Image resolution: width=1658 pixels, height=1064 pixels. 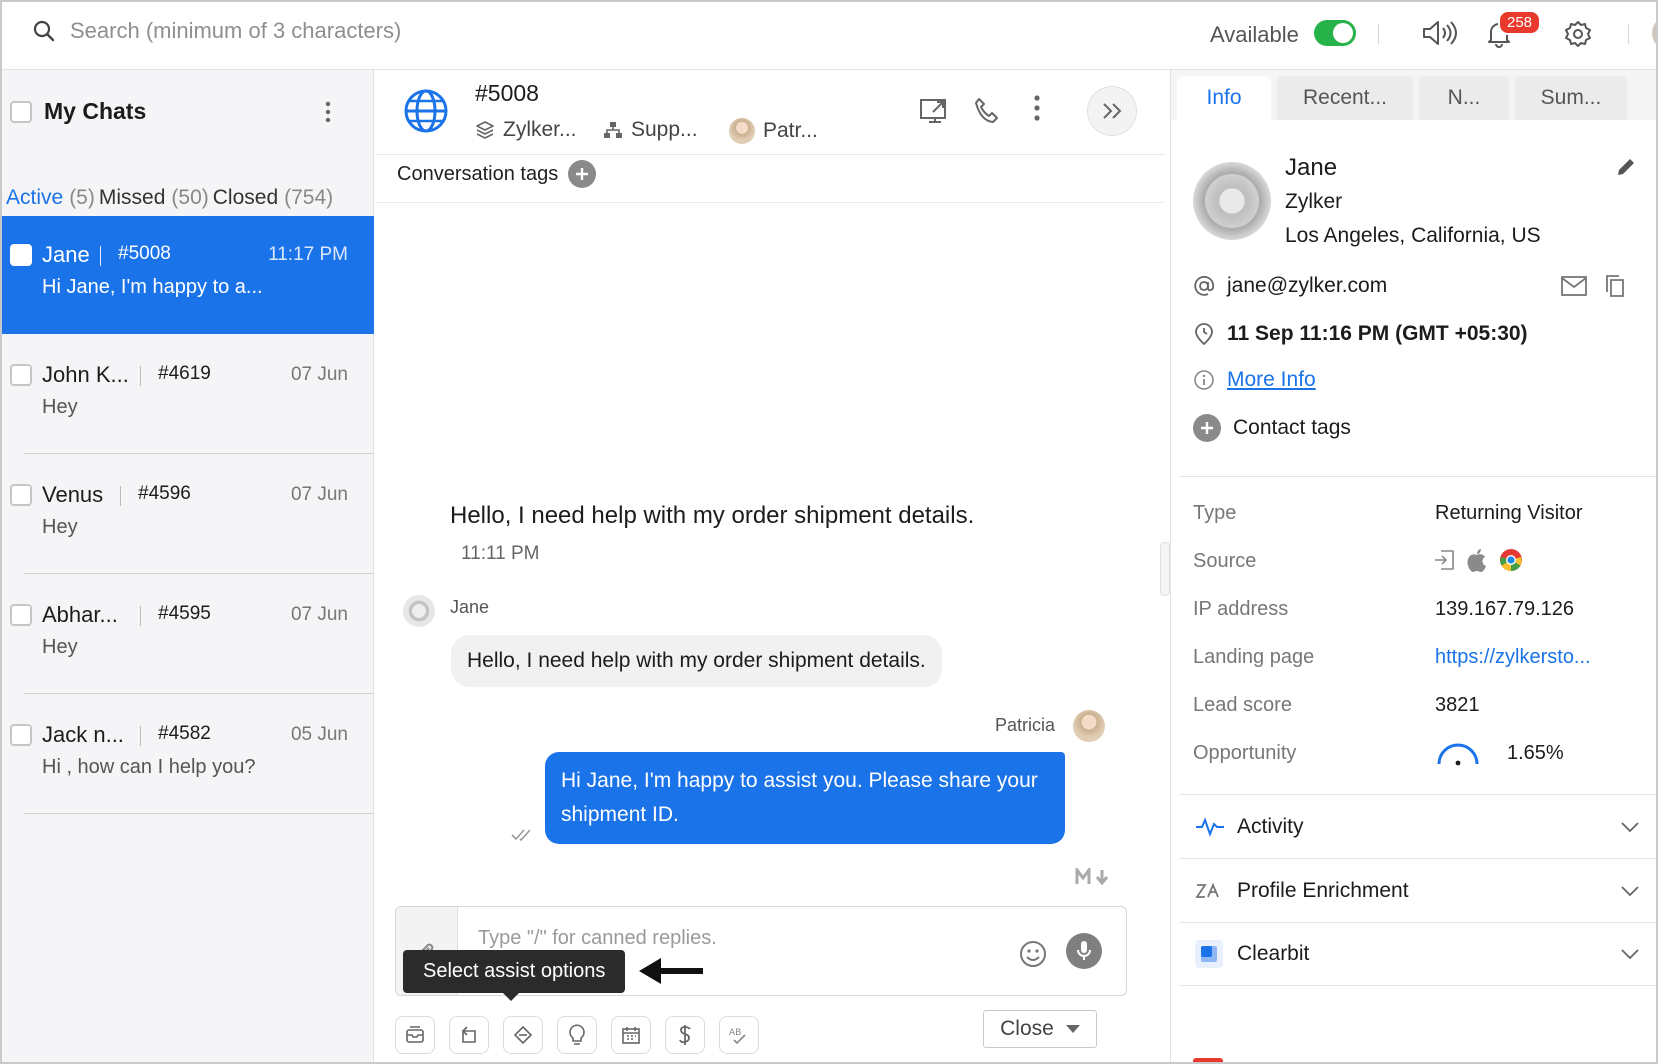 I want to click on visitor-avatar, so click(x=419, y=611).